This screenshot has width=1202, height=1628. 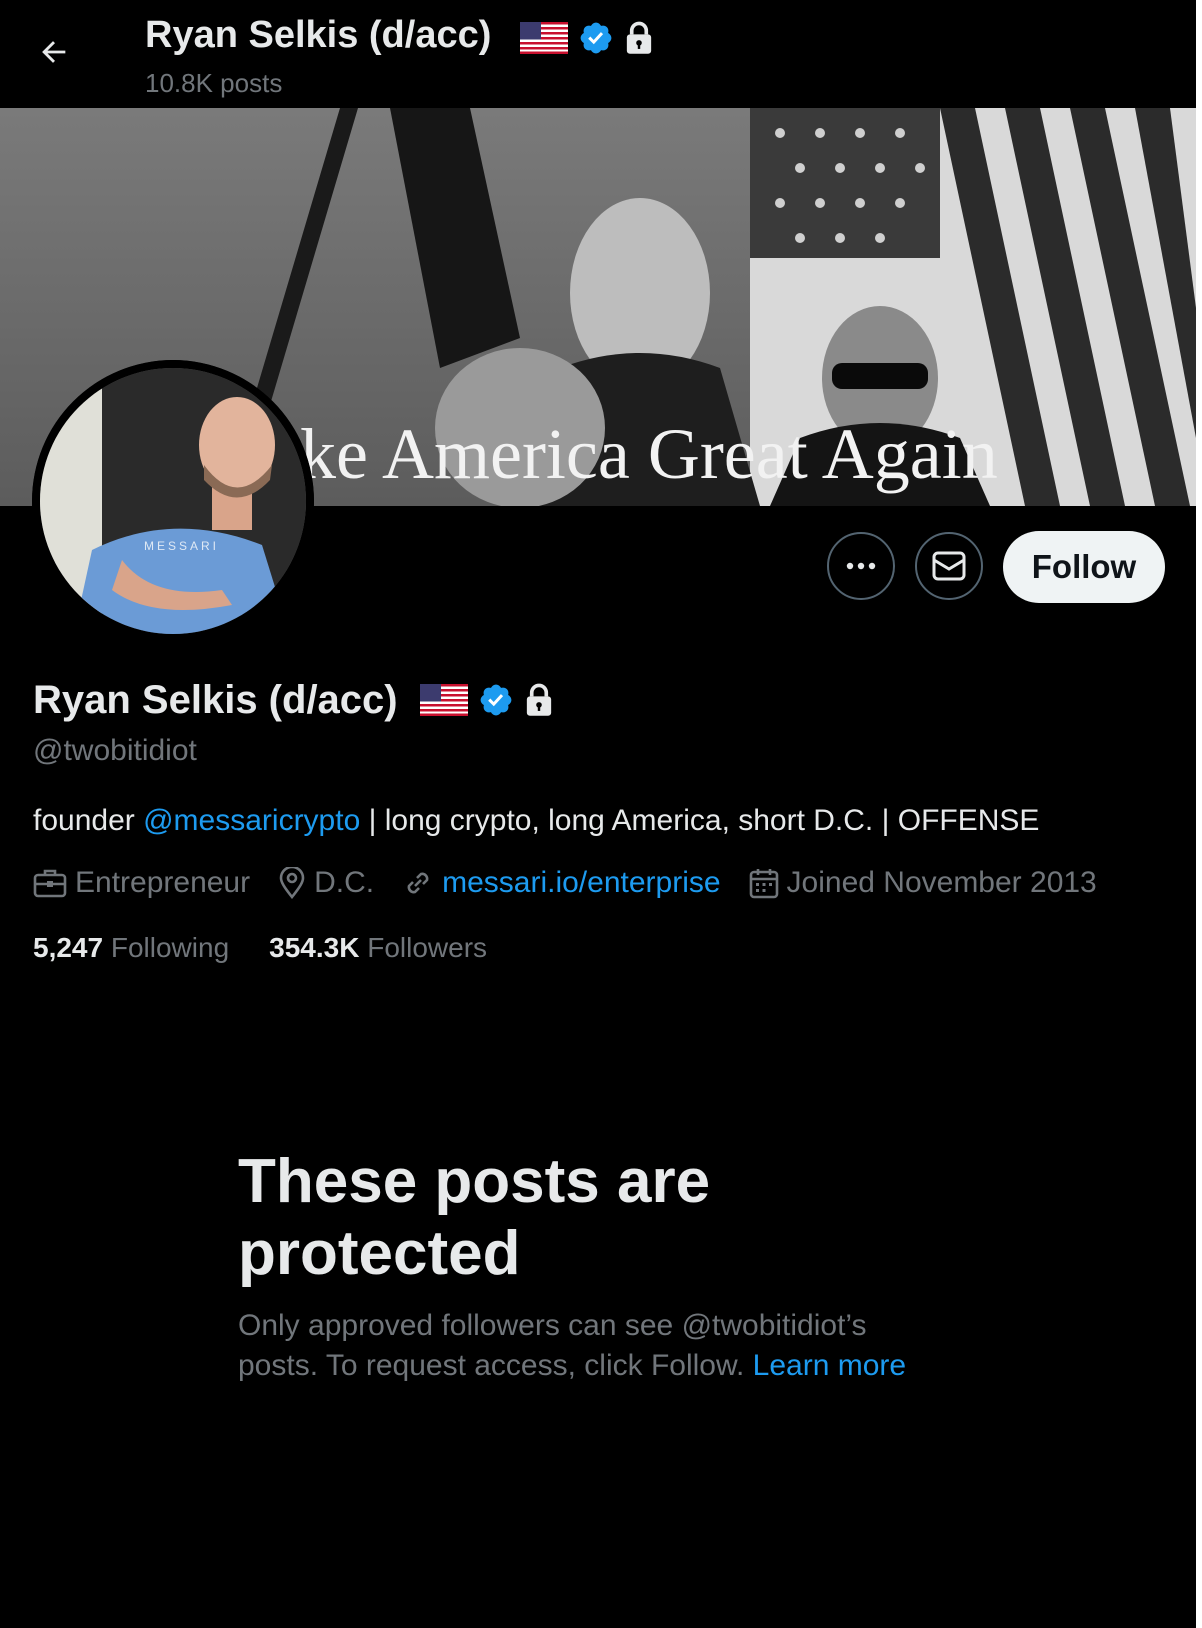 I want to click on meta-website-link: messari.io/enterprise, so click(x=581, y=883).